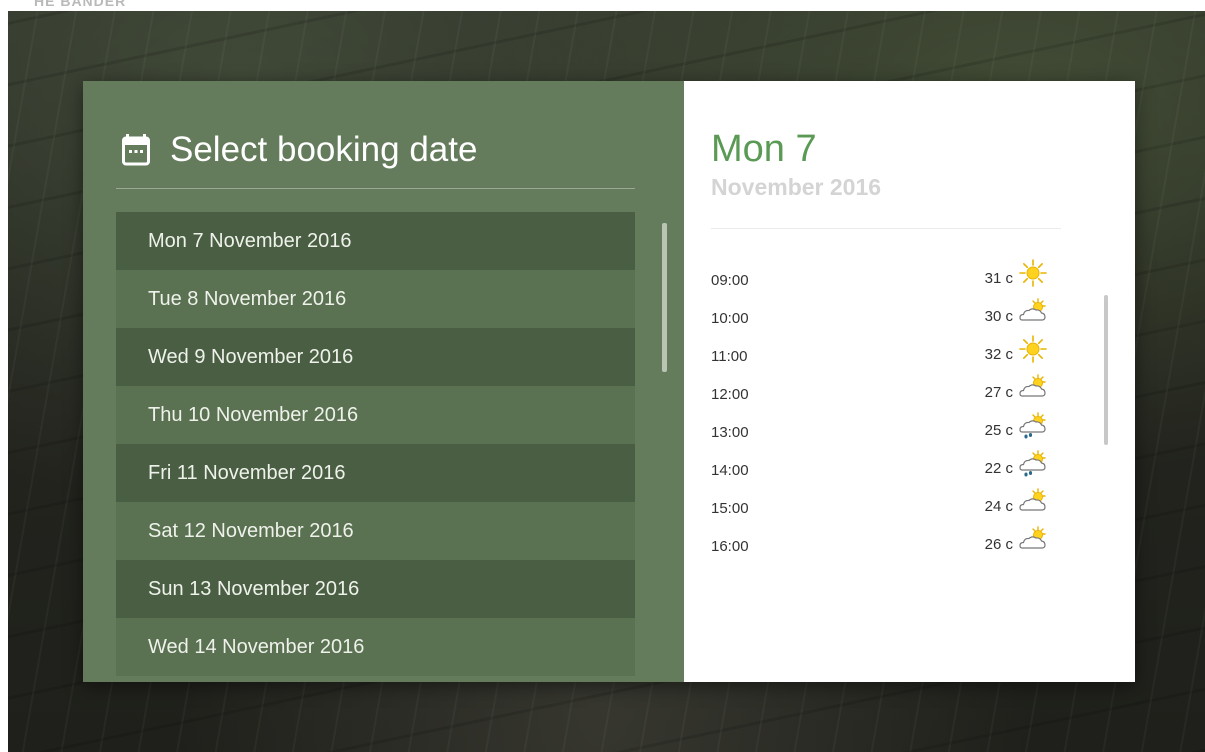  What do you see at coordinates (375, 241) in the screenshot?
I see `date-item: Mon 7 November 2016` at bounding box center [375, 241].